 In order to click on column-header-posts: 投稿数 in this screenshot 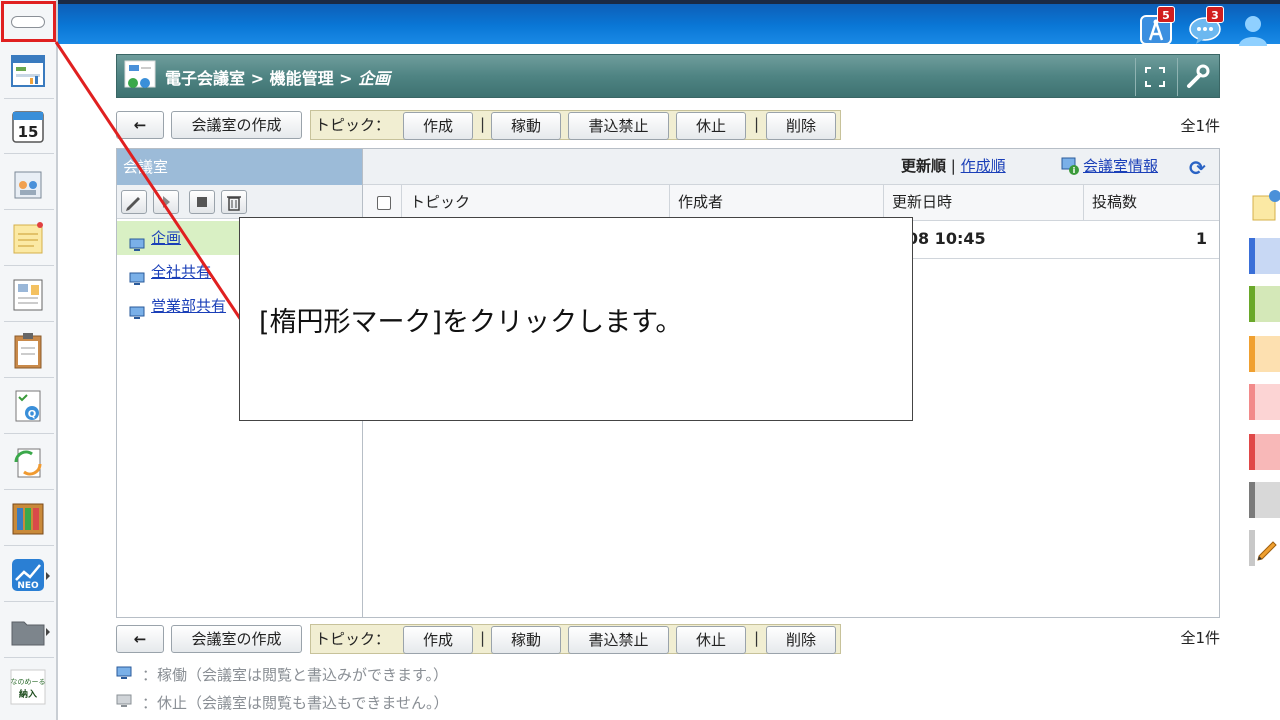, I will do `click(1151, 203)`.